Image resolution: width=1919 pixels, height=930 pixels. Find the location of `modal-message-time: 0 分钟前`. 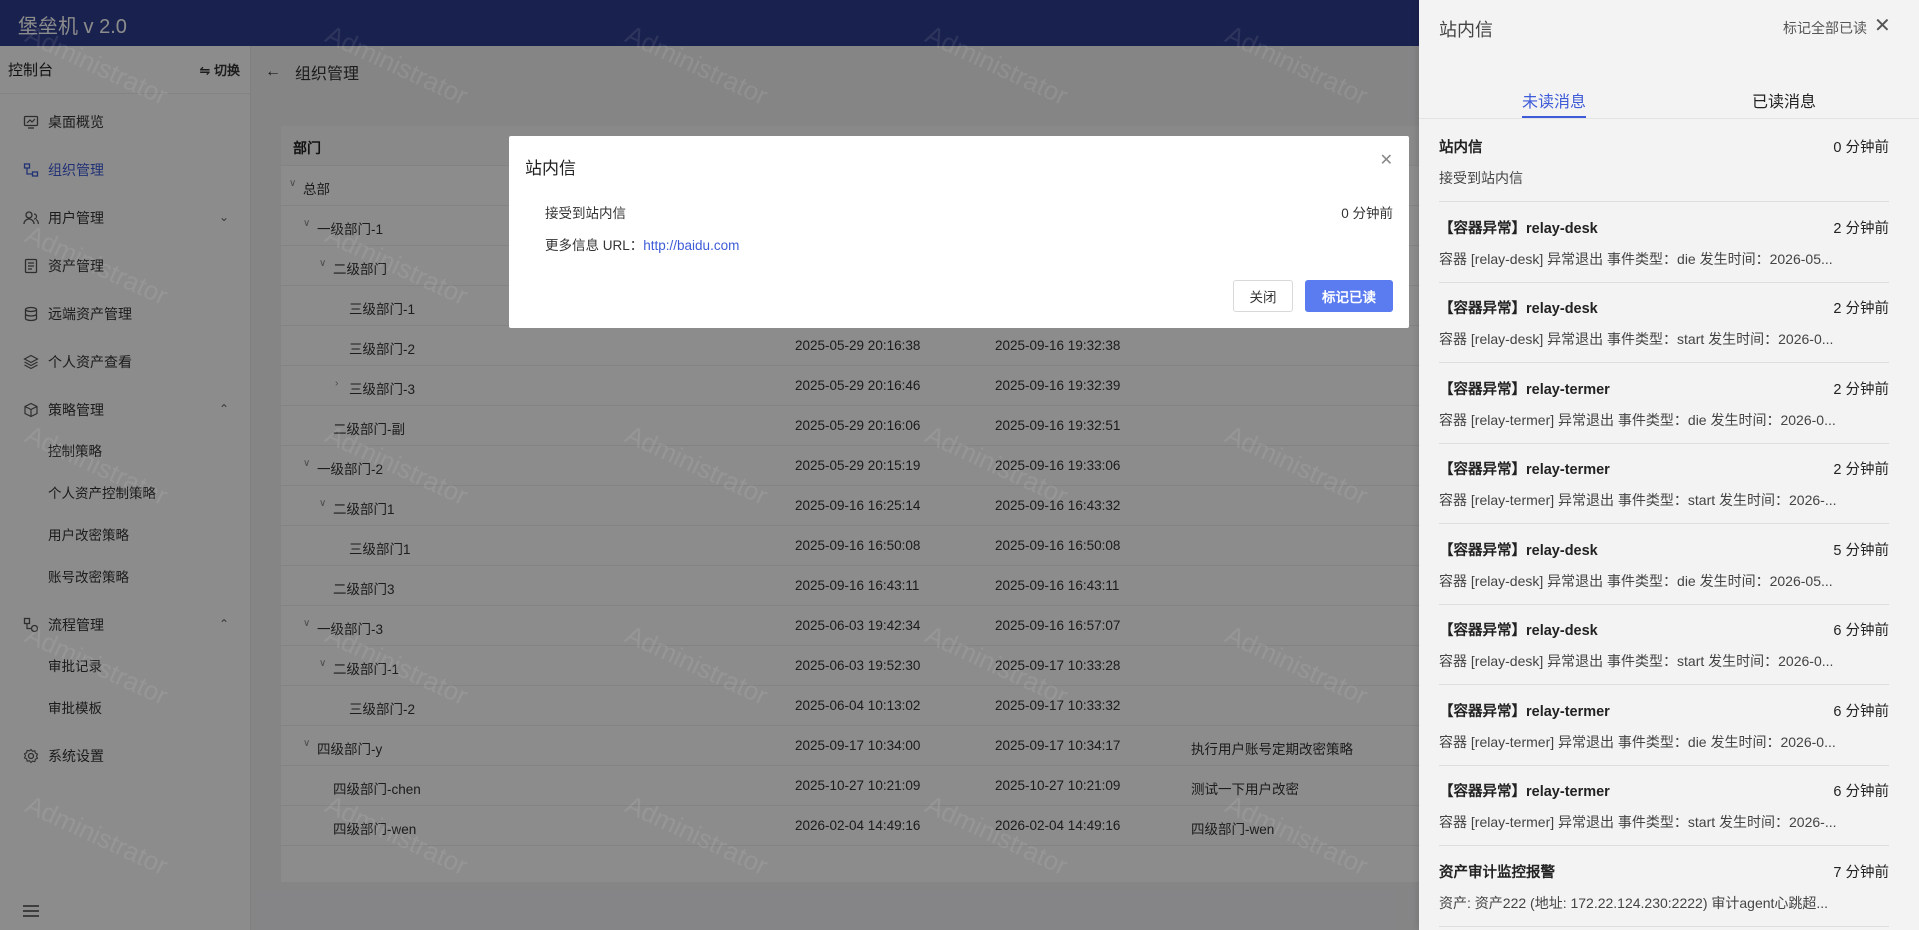

modal-message-time: 0 分钟前 is located at coordinates (1367, 213).